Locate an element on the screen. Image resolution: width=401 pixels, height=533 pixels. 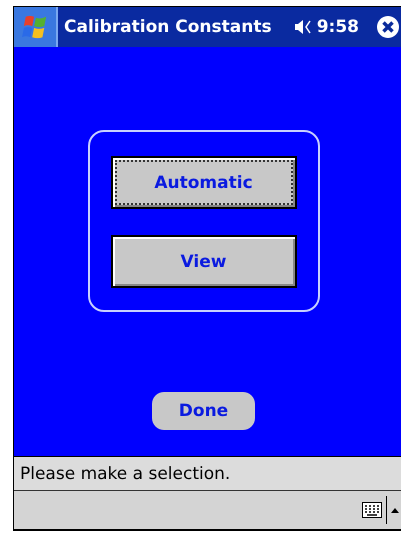
keyboard-icon is located at coordinates (372, 510).